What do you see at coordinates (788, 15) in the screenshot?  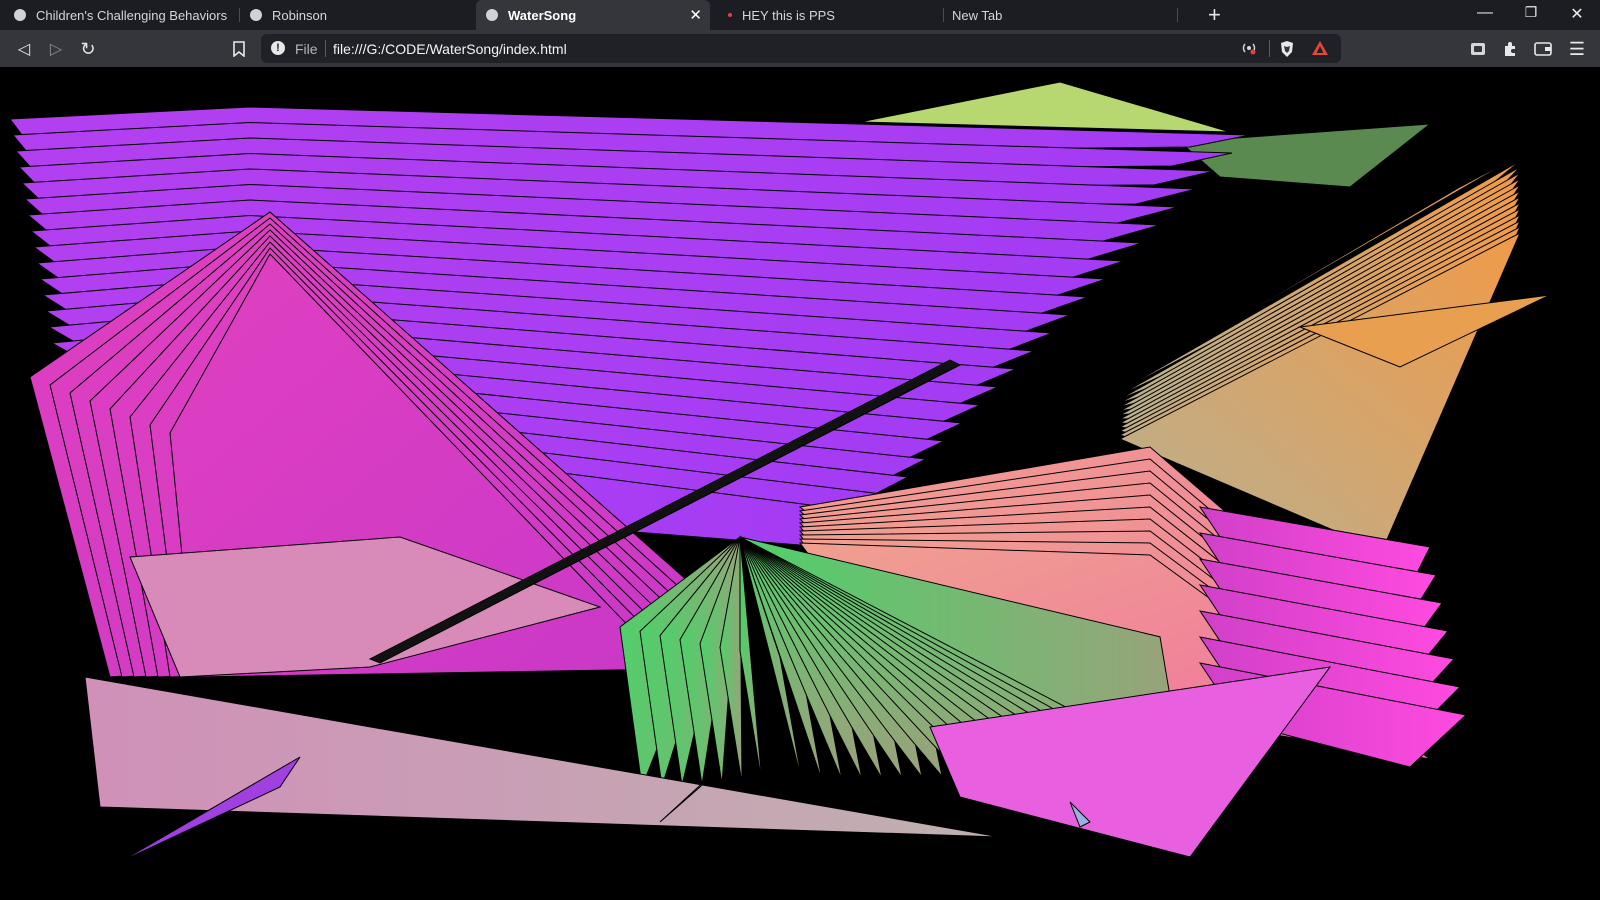 I see `tab-title: HEY this is PPS` at bounding box center [788, 15].